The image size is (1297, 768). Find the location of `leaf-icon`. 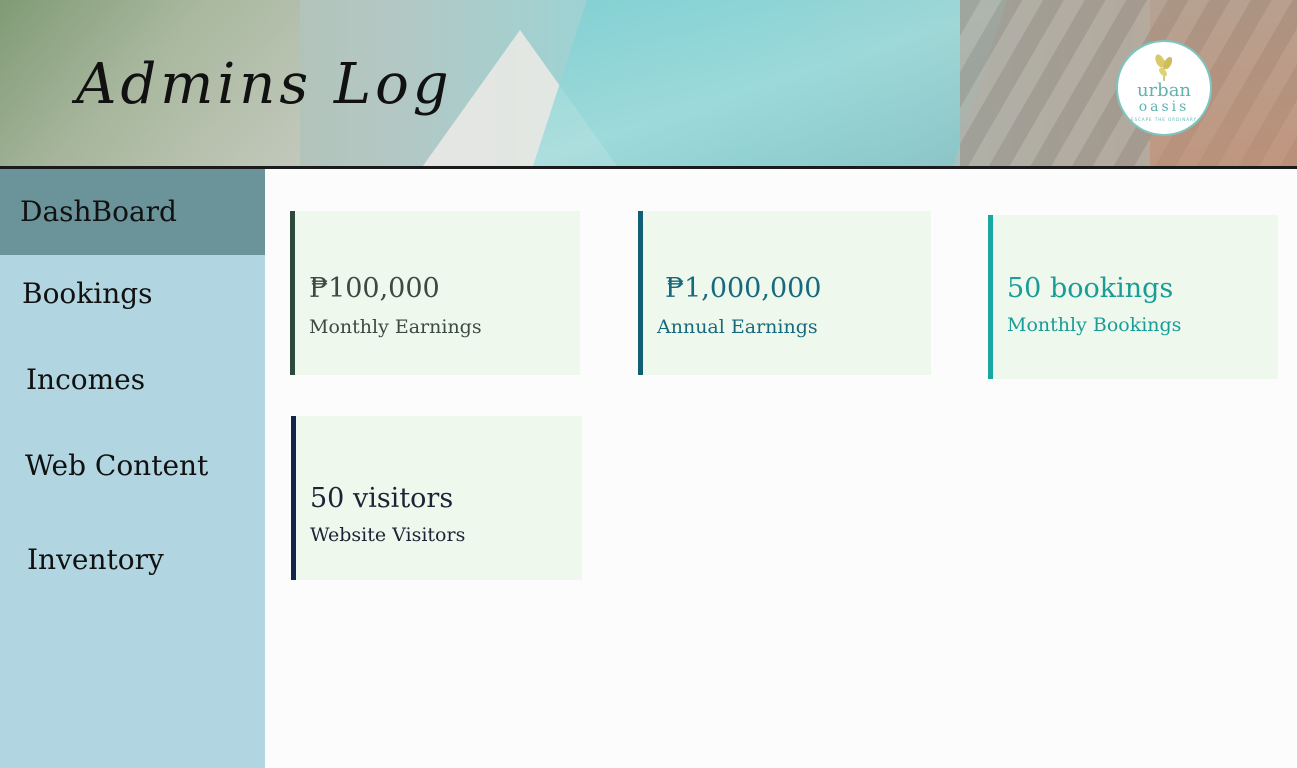

leaf-icon is located at coordinates (1164, 67).